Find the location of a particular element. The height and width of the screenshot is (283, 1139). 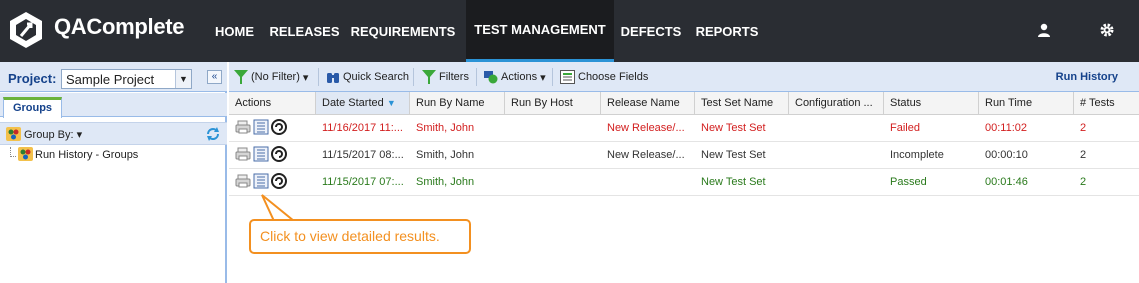

choose-fields-button: Choose Fields is located at coordinates (604, 77).